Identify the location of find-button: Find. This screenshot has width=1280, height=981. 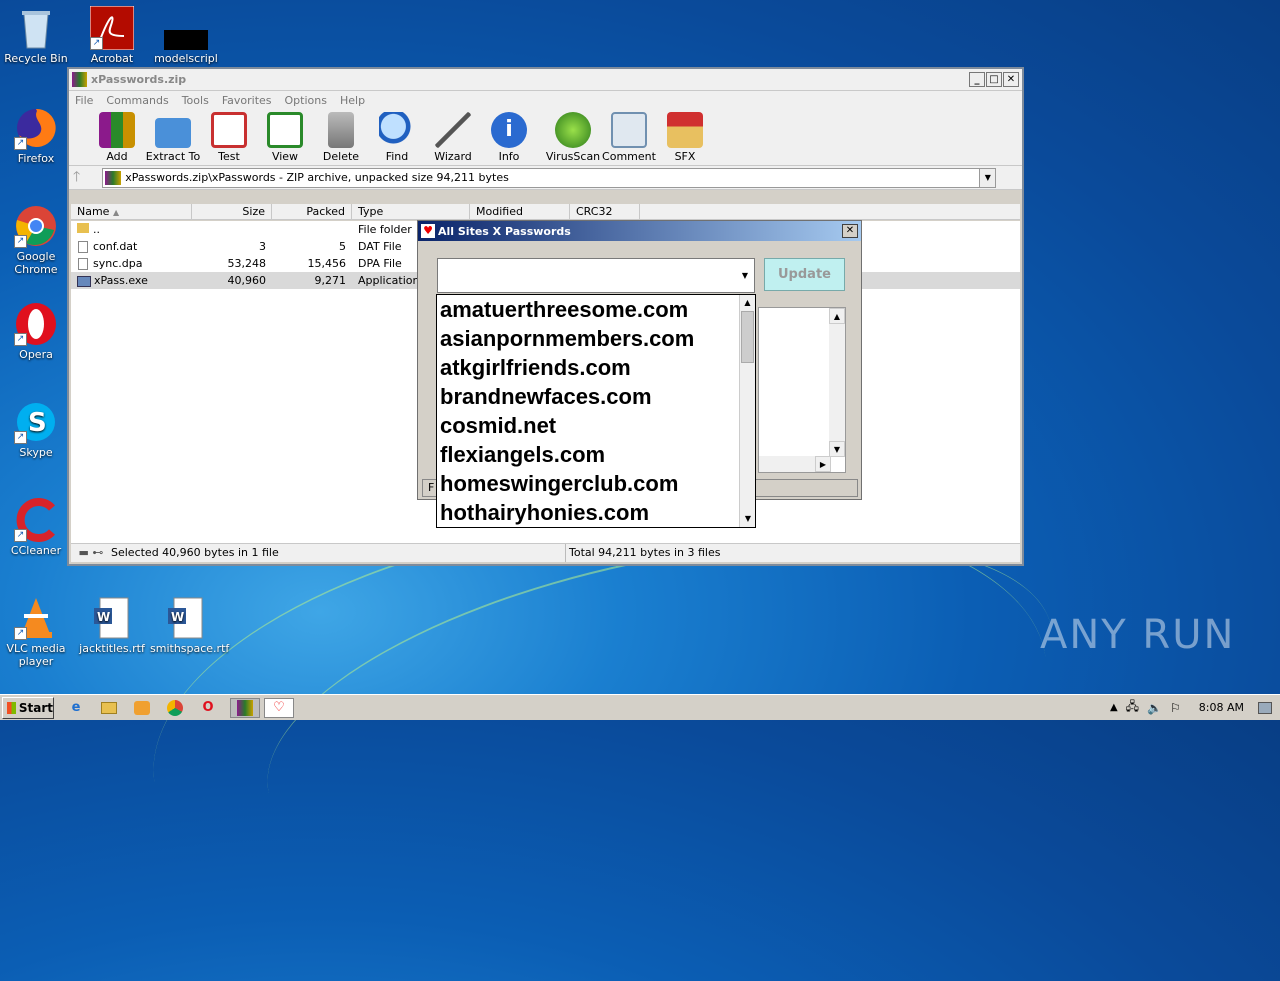
(397, 137).